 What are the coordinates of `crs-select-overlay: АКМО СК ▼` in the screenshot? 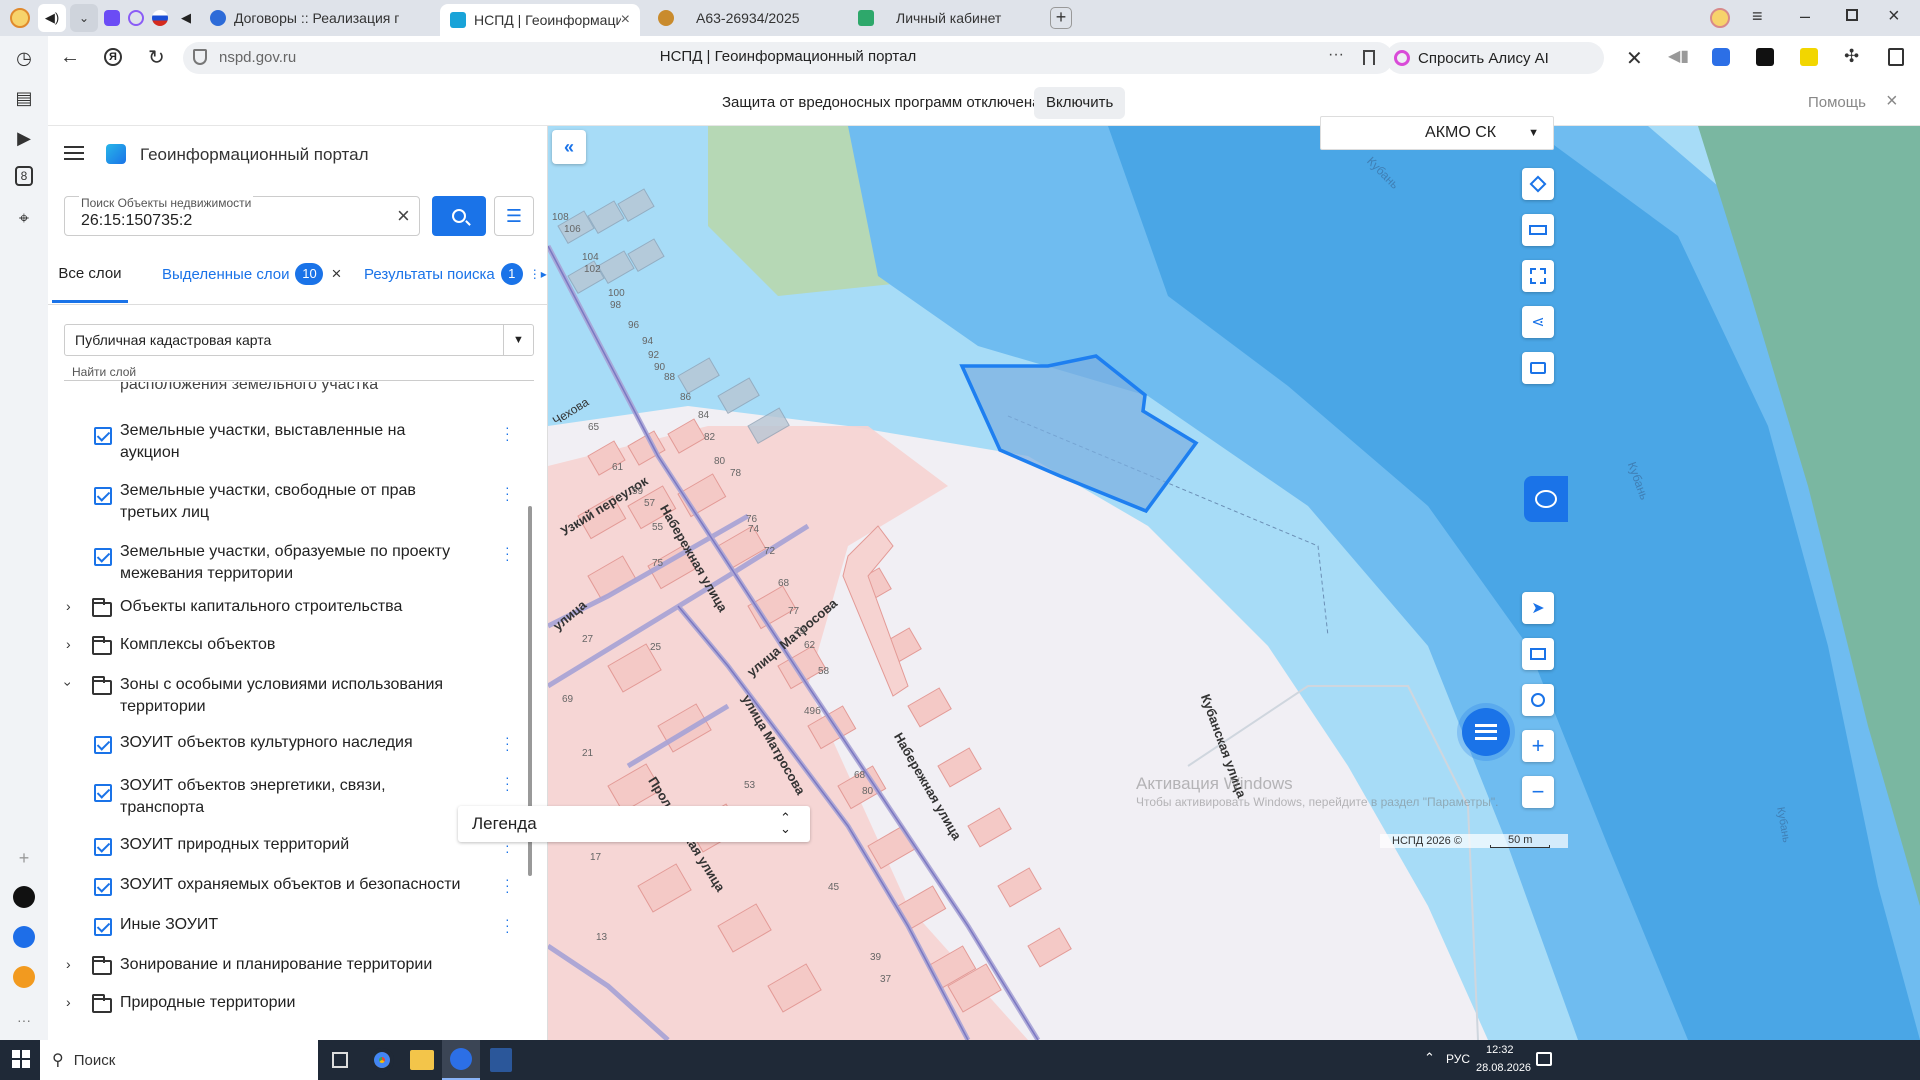 It's located at (1437, 133).